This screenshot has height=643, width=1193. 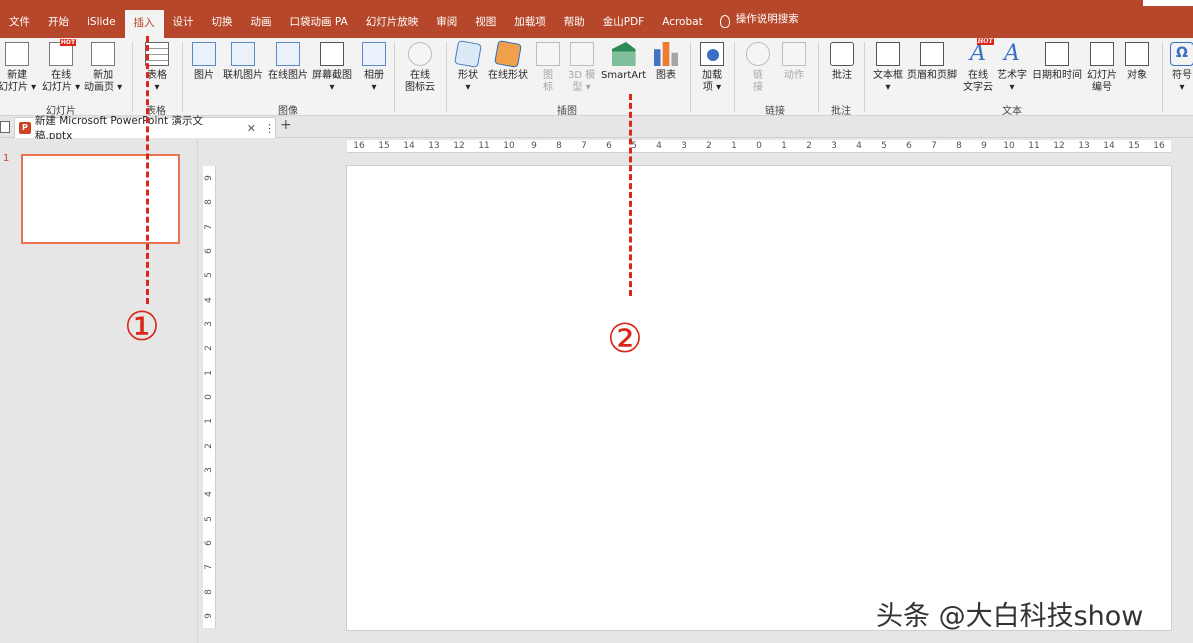 I want to click on ruler-tick-label: 15, so click(x=384, y=146).